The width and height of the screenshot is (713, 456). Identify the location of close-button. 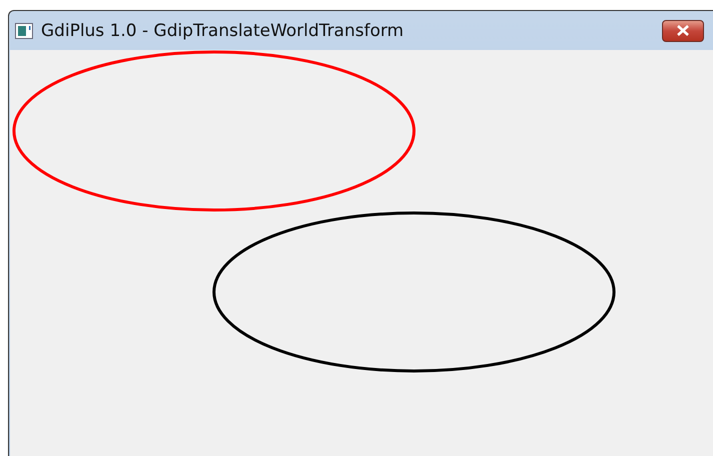
(683, 31).